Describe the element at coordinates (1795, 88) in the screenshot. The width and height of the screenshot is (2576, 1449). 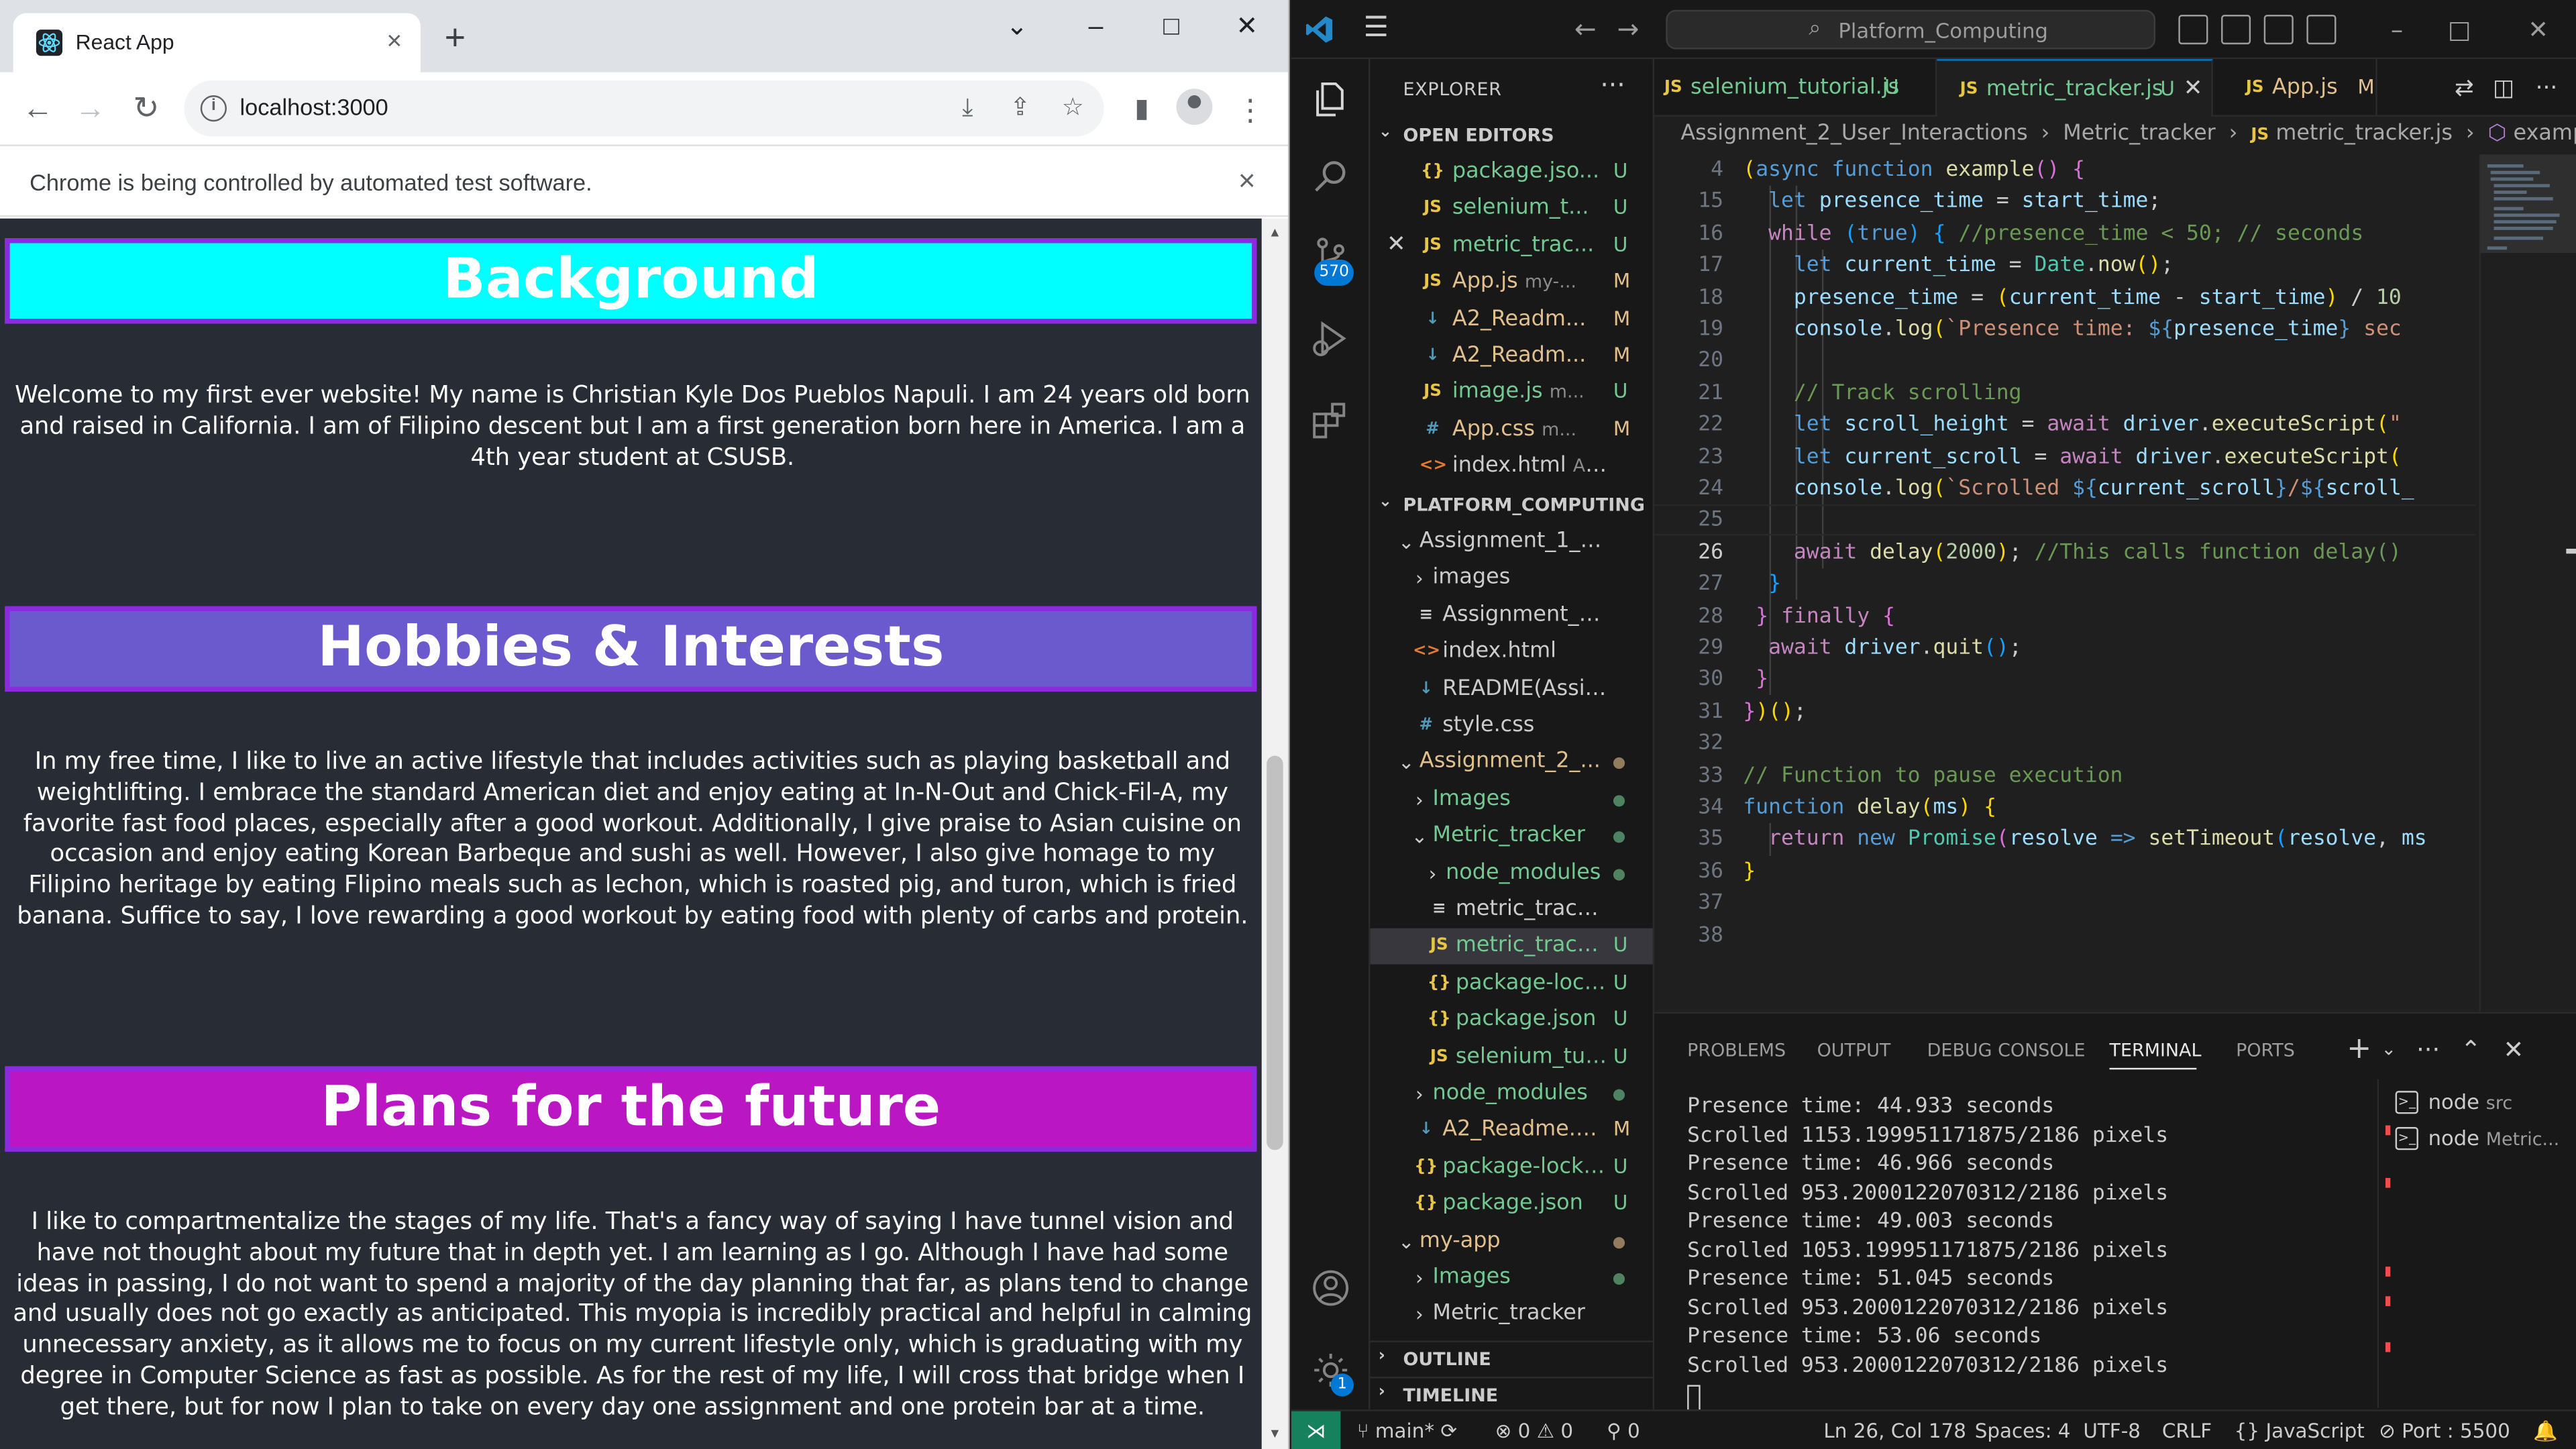
I see `tab-selenium-tutorial: JS selenium_tutorial.js U` at that location.